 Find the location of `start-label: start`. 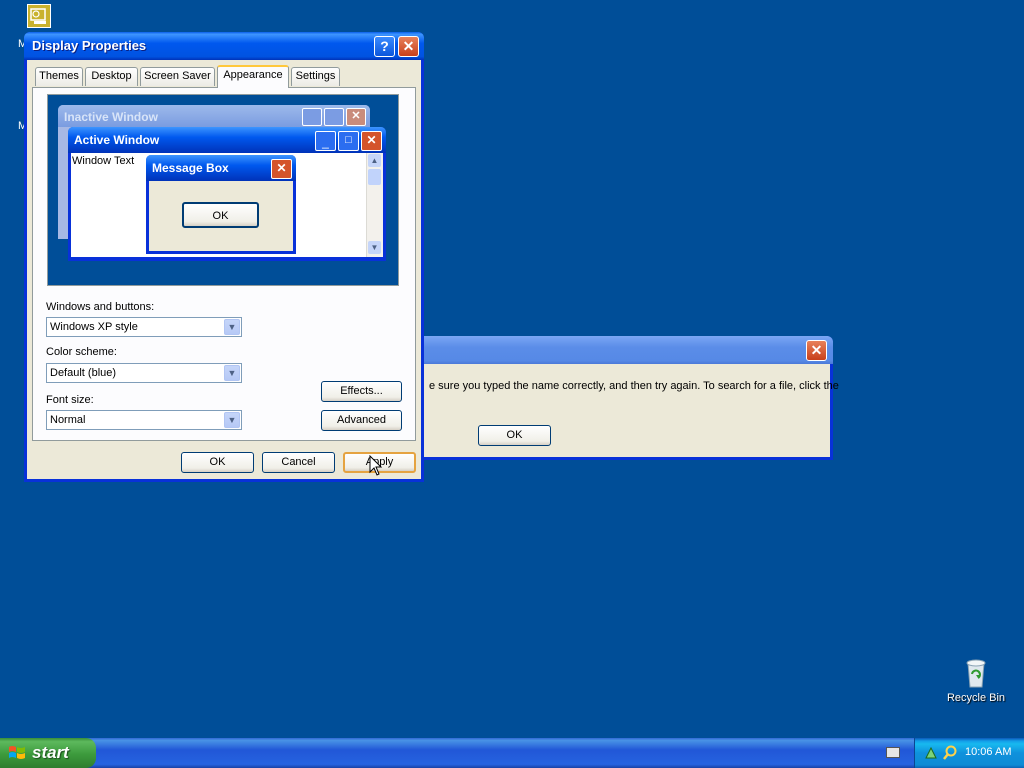

start-label: start is located at coordinates (50, 752).